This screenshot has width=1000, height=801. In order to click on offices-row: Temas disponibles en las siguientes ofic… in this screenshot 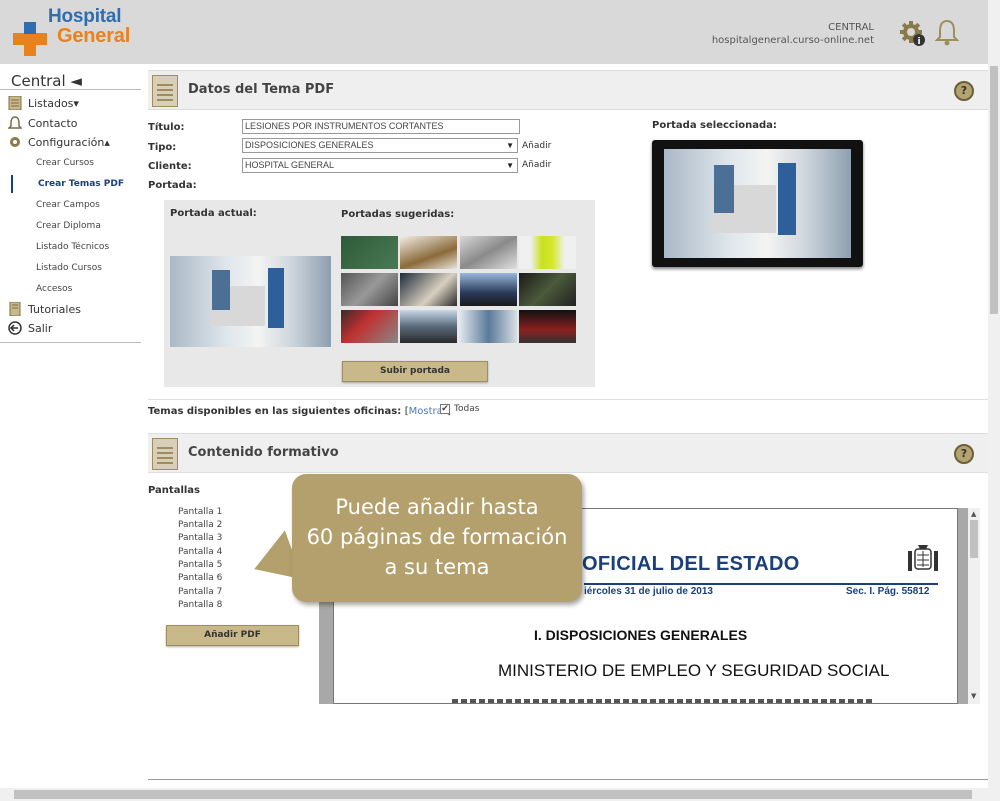, I will do `click(299, 411)`.